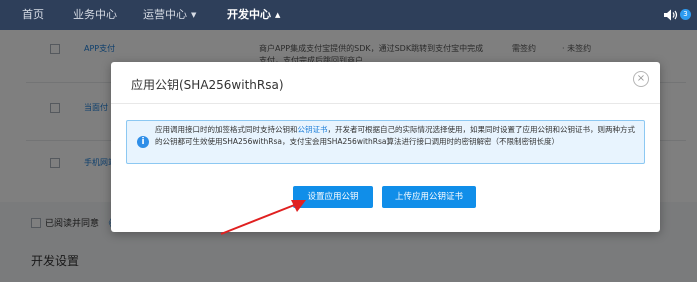 The height and width of the screenshot is (282, 697). I want to click on nav-home-label: 首页, so click(33, 14).